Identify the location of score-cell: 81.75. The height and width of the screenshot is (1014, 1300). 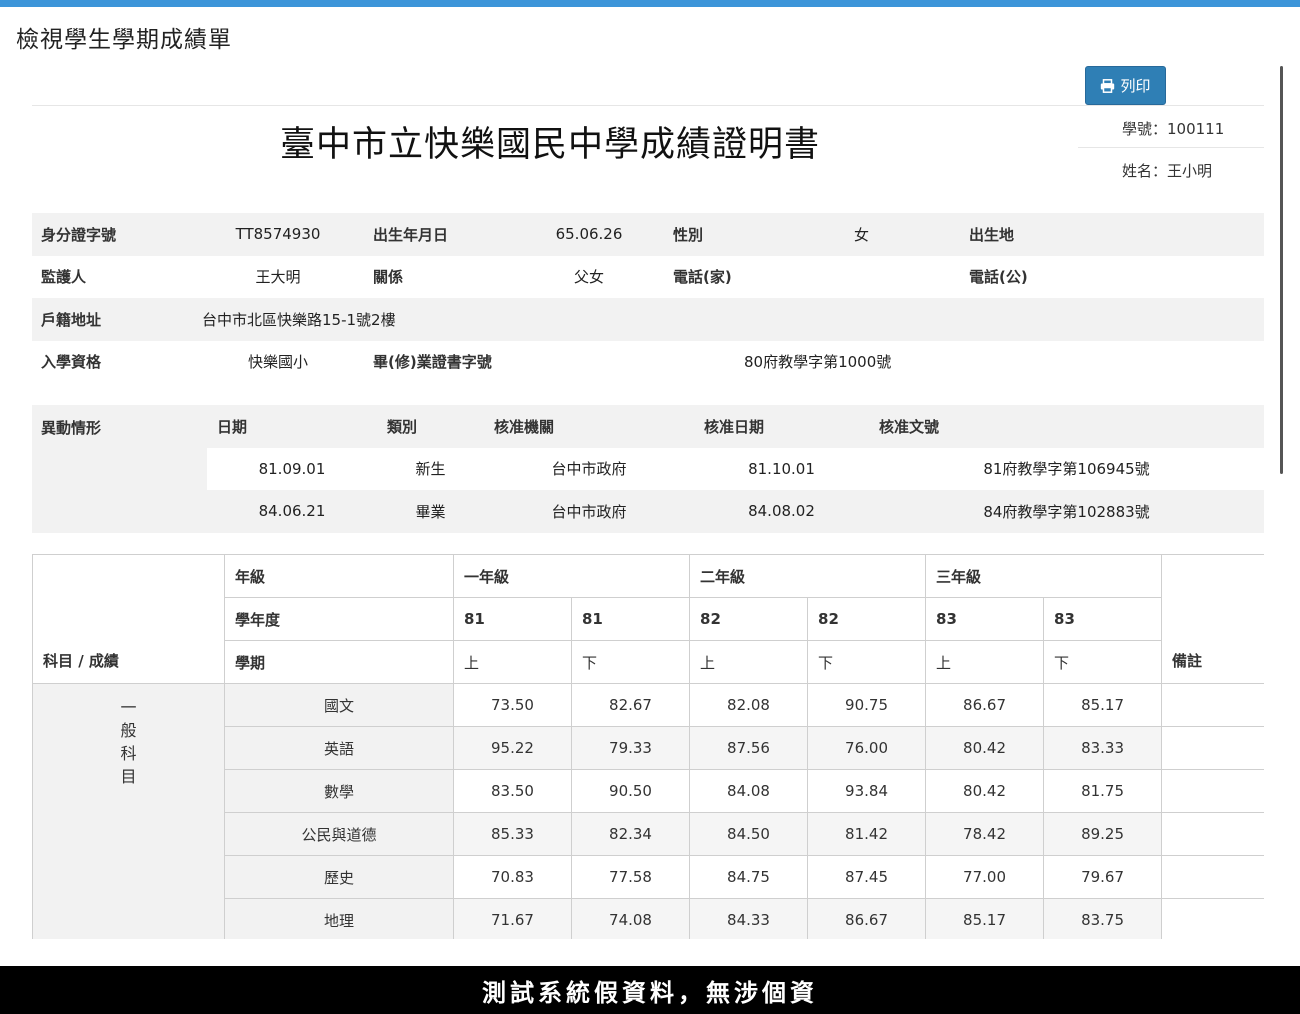
(1103, 791).